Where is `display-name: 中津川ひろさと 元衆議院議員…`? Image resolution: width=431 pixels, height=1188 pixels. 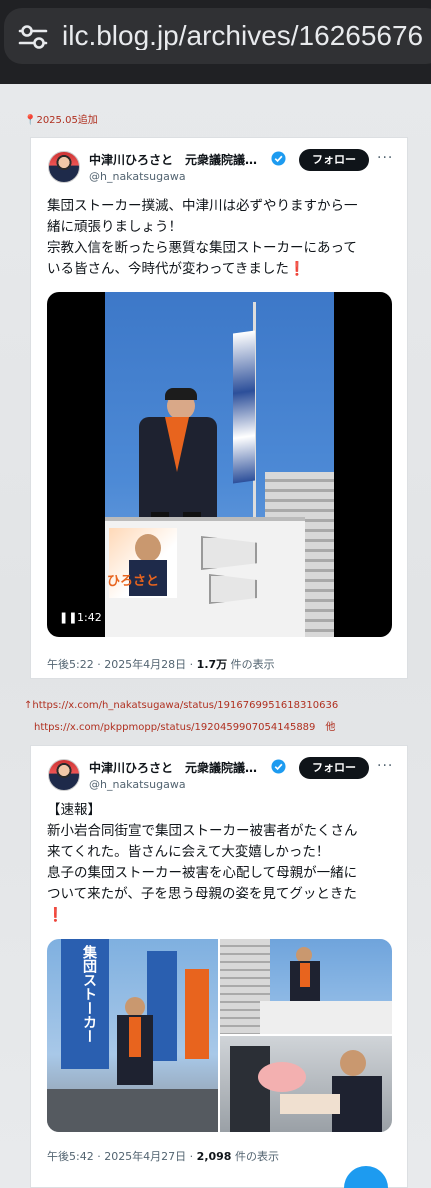
display-name: 中津川ひろさと 元衆議院議員… is located at coordinates (177, 767).